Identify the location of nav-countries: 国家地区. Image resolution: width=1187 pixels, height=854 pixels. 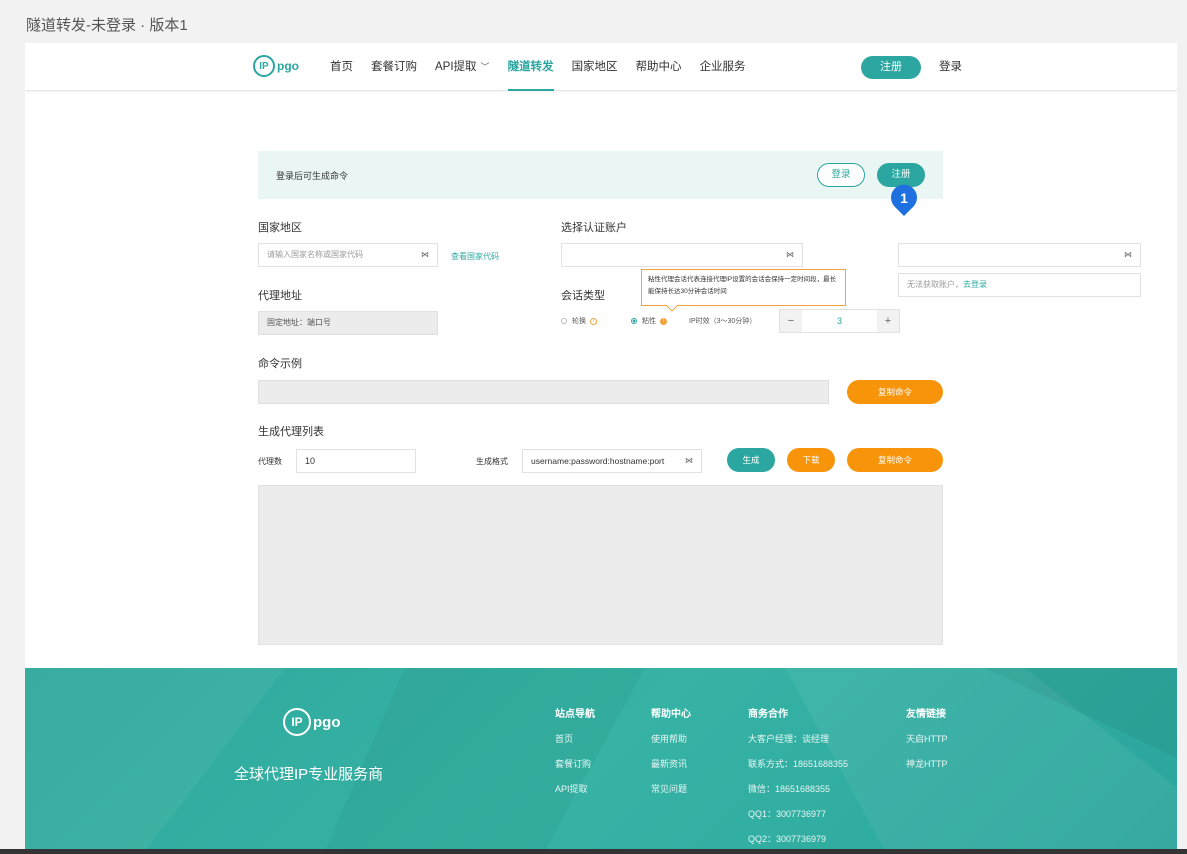
(595, 67).